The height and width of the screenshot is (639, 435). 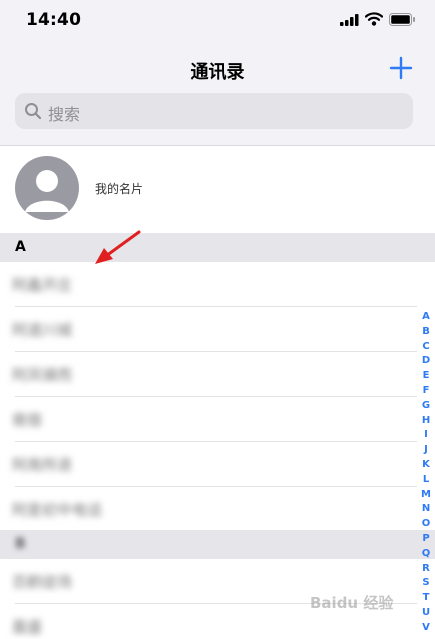 I want to click on index-letter-d: D, so click(x=426, y=361).